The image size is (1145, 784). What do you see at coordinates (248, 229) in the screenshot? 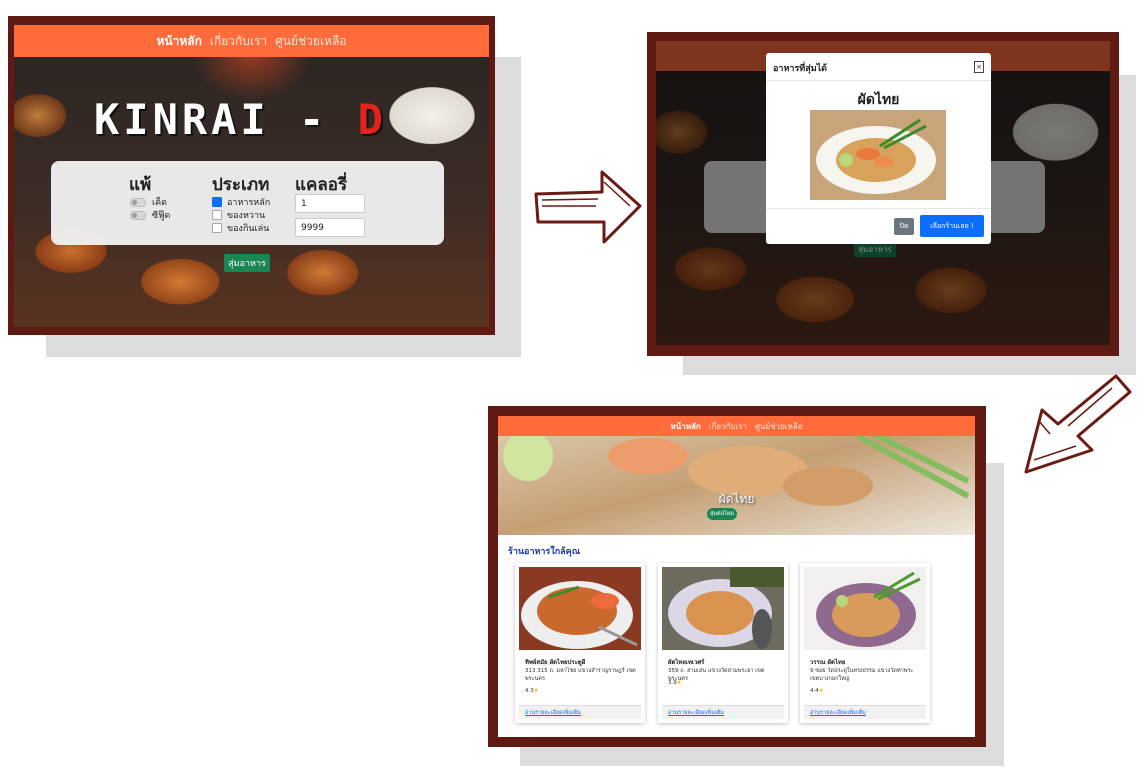
I see `category-option-label: ของกินเล่น` at bounding box center [248, 229].